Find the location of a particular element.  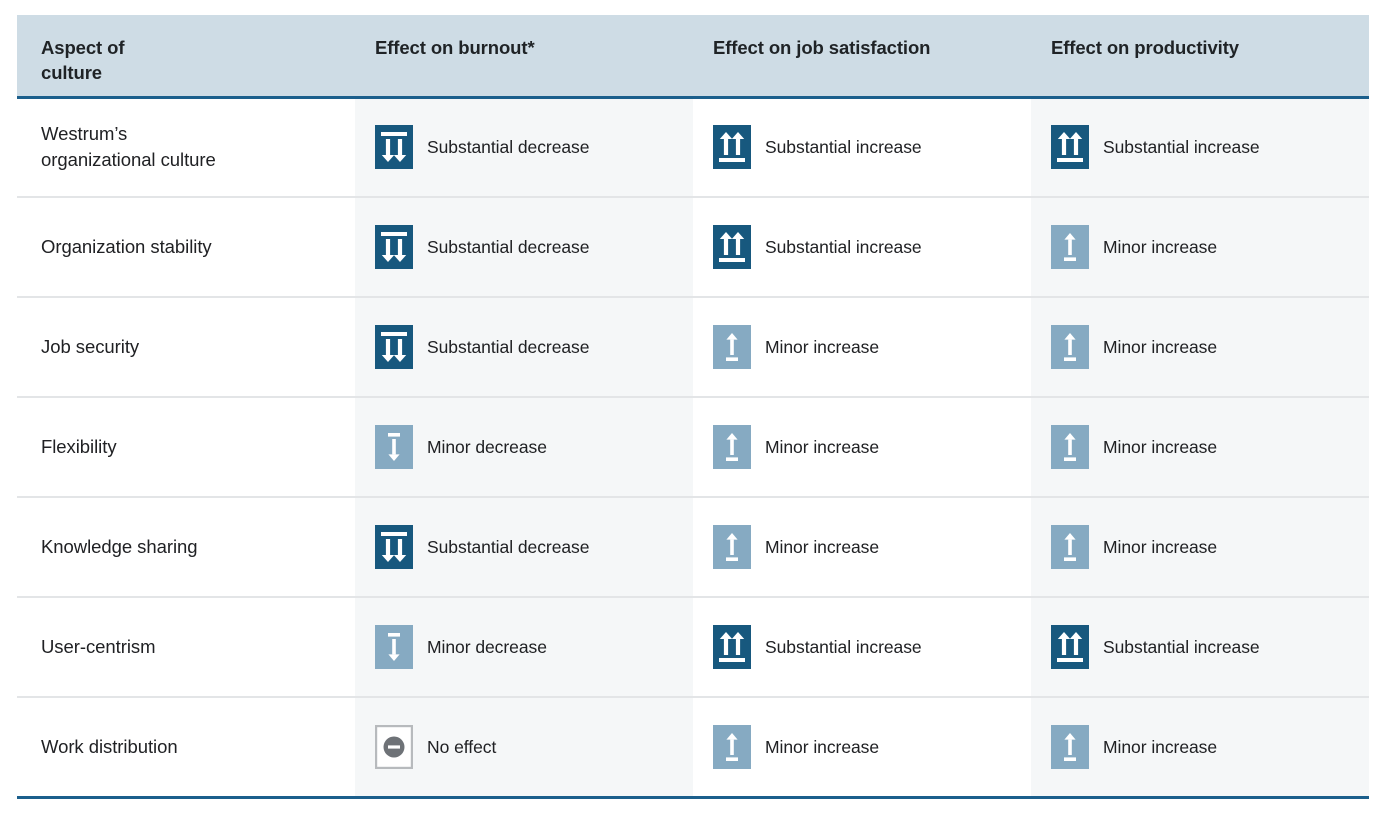

aspect-label: User-centrism is located at coordinates (98, 646).